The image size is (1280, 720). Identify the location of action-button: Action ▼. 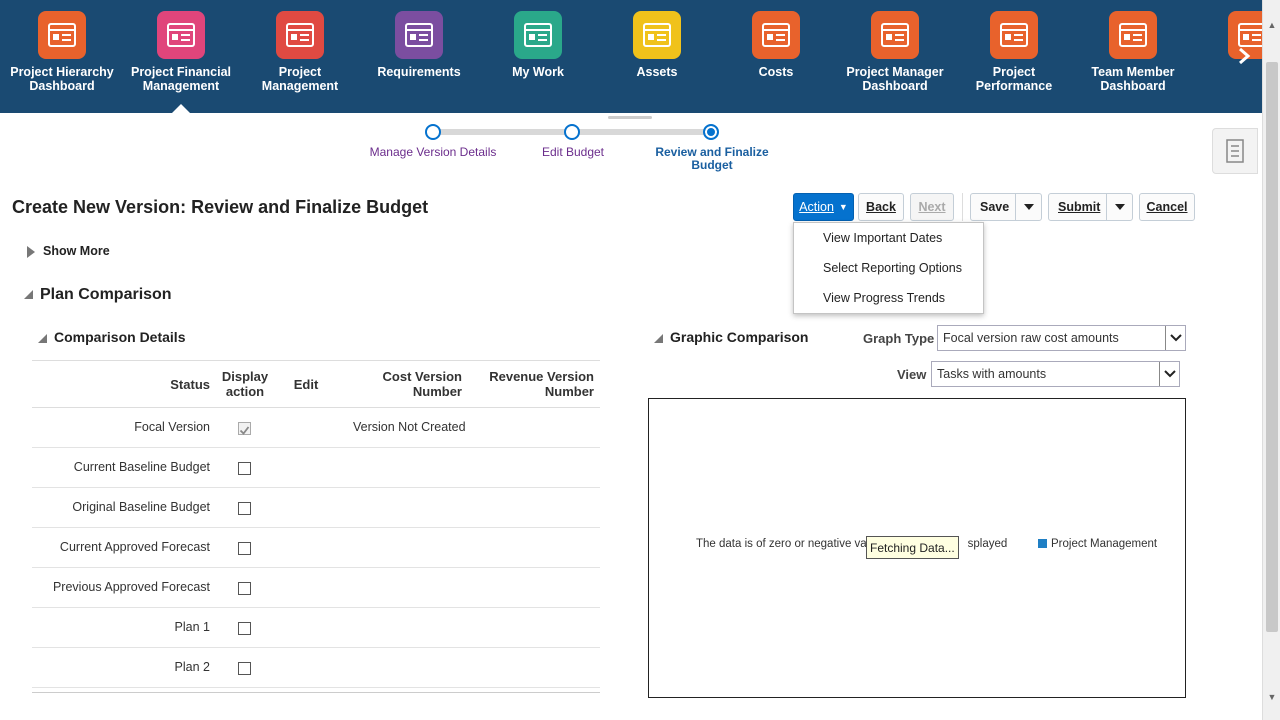
(823, 207).